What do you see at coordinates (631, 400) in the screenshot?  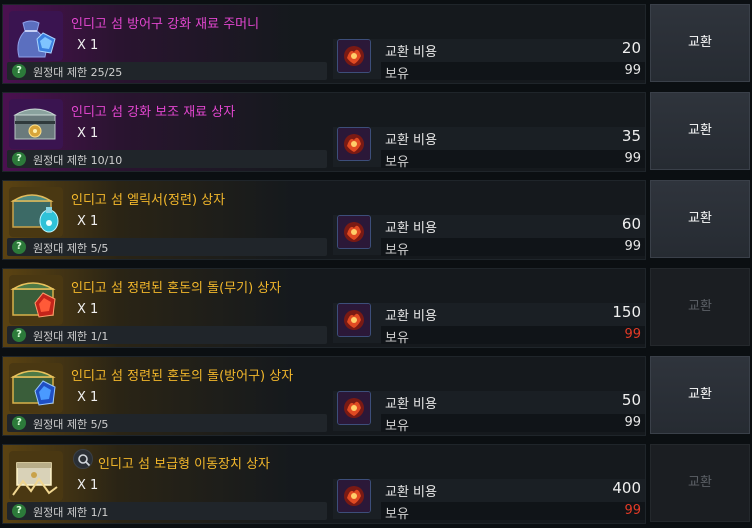 I see `cost-value: 50` at bounding box center [631, 400].